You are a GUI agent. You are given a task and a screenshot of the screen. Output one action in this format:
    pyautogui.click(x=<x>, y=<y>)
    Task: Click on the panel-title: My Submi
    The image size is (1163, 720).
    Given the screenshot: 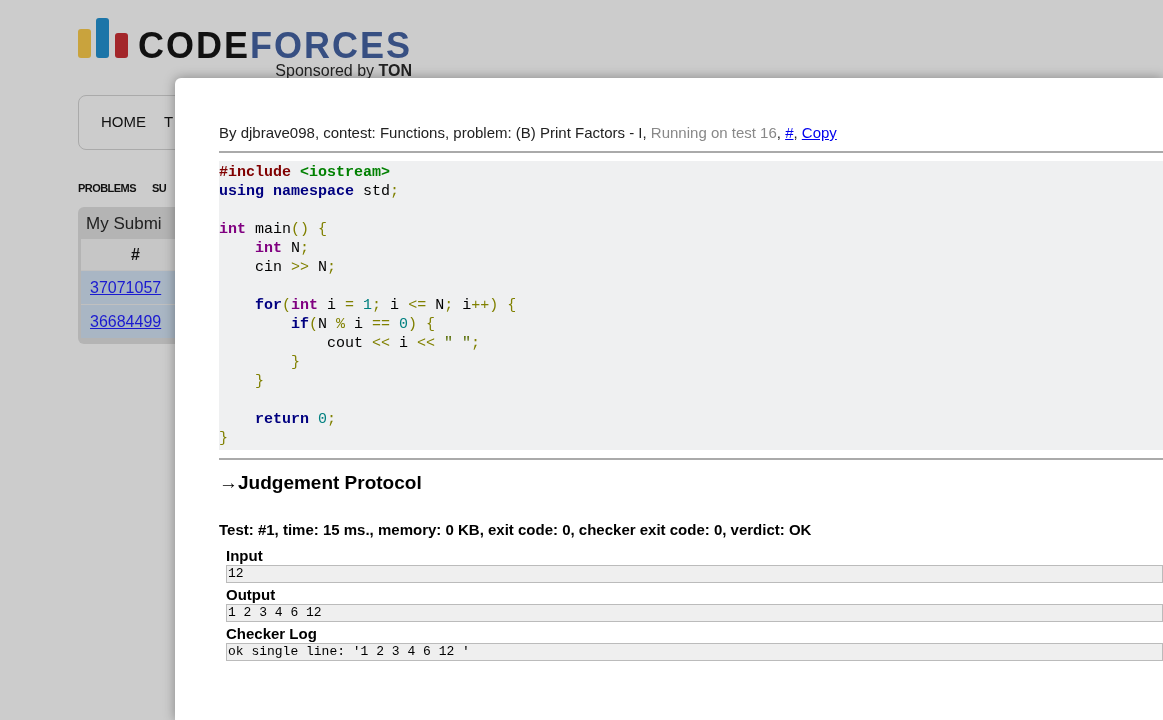 What is the action you would take?
    pyautogui.click(x=124, y=223)
    